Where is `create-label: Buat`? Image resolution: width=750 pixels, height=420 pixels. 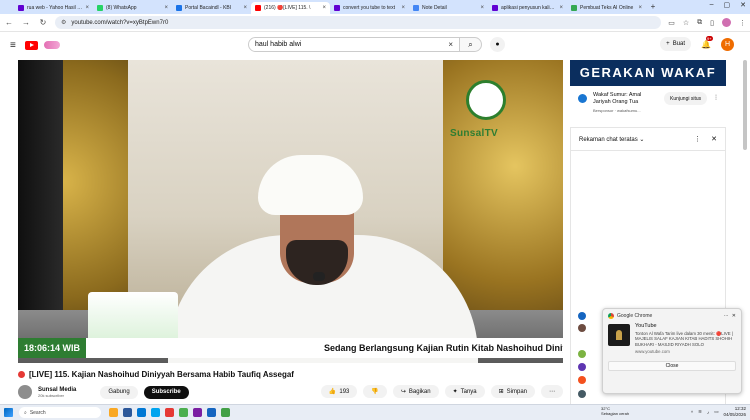
create-label: Buat is located at coordinates (679, 44).